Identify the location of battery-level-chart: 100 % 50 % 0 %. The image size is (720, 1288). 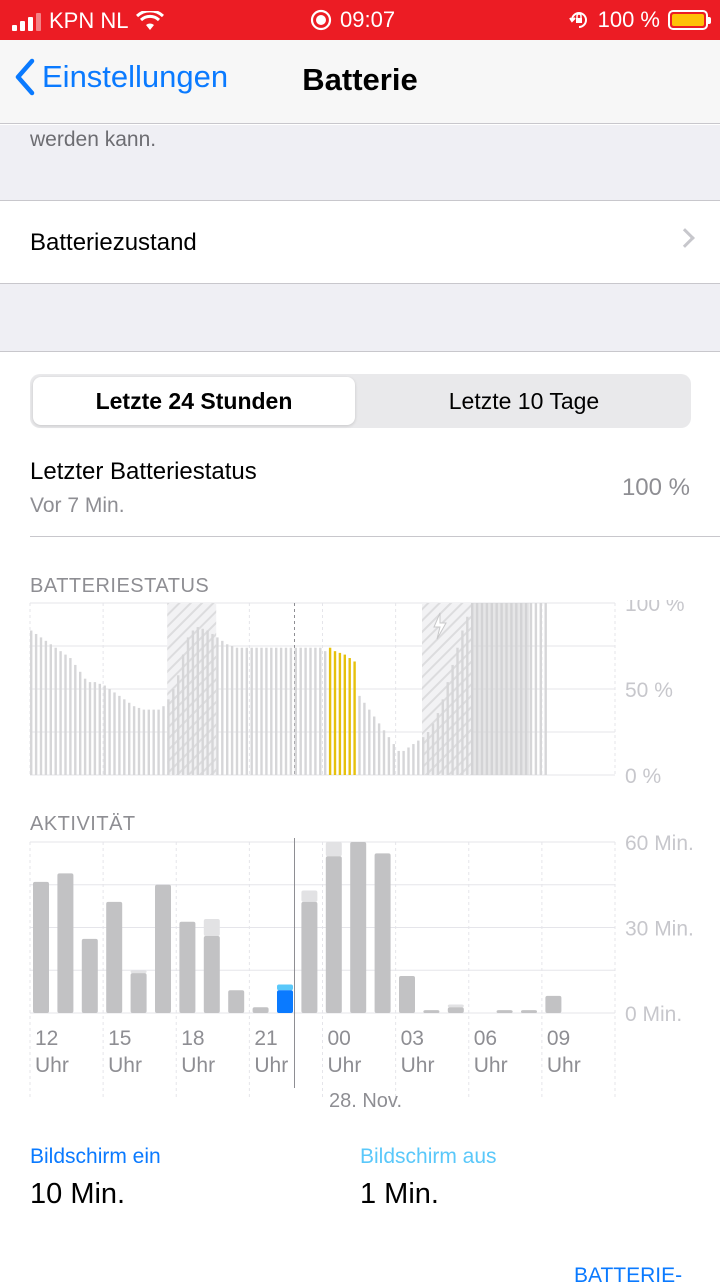
(360, 695).